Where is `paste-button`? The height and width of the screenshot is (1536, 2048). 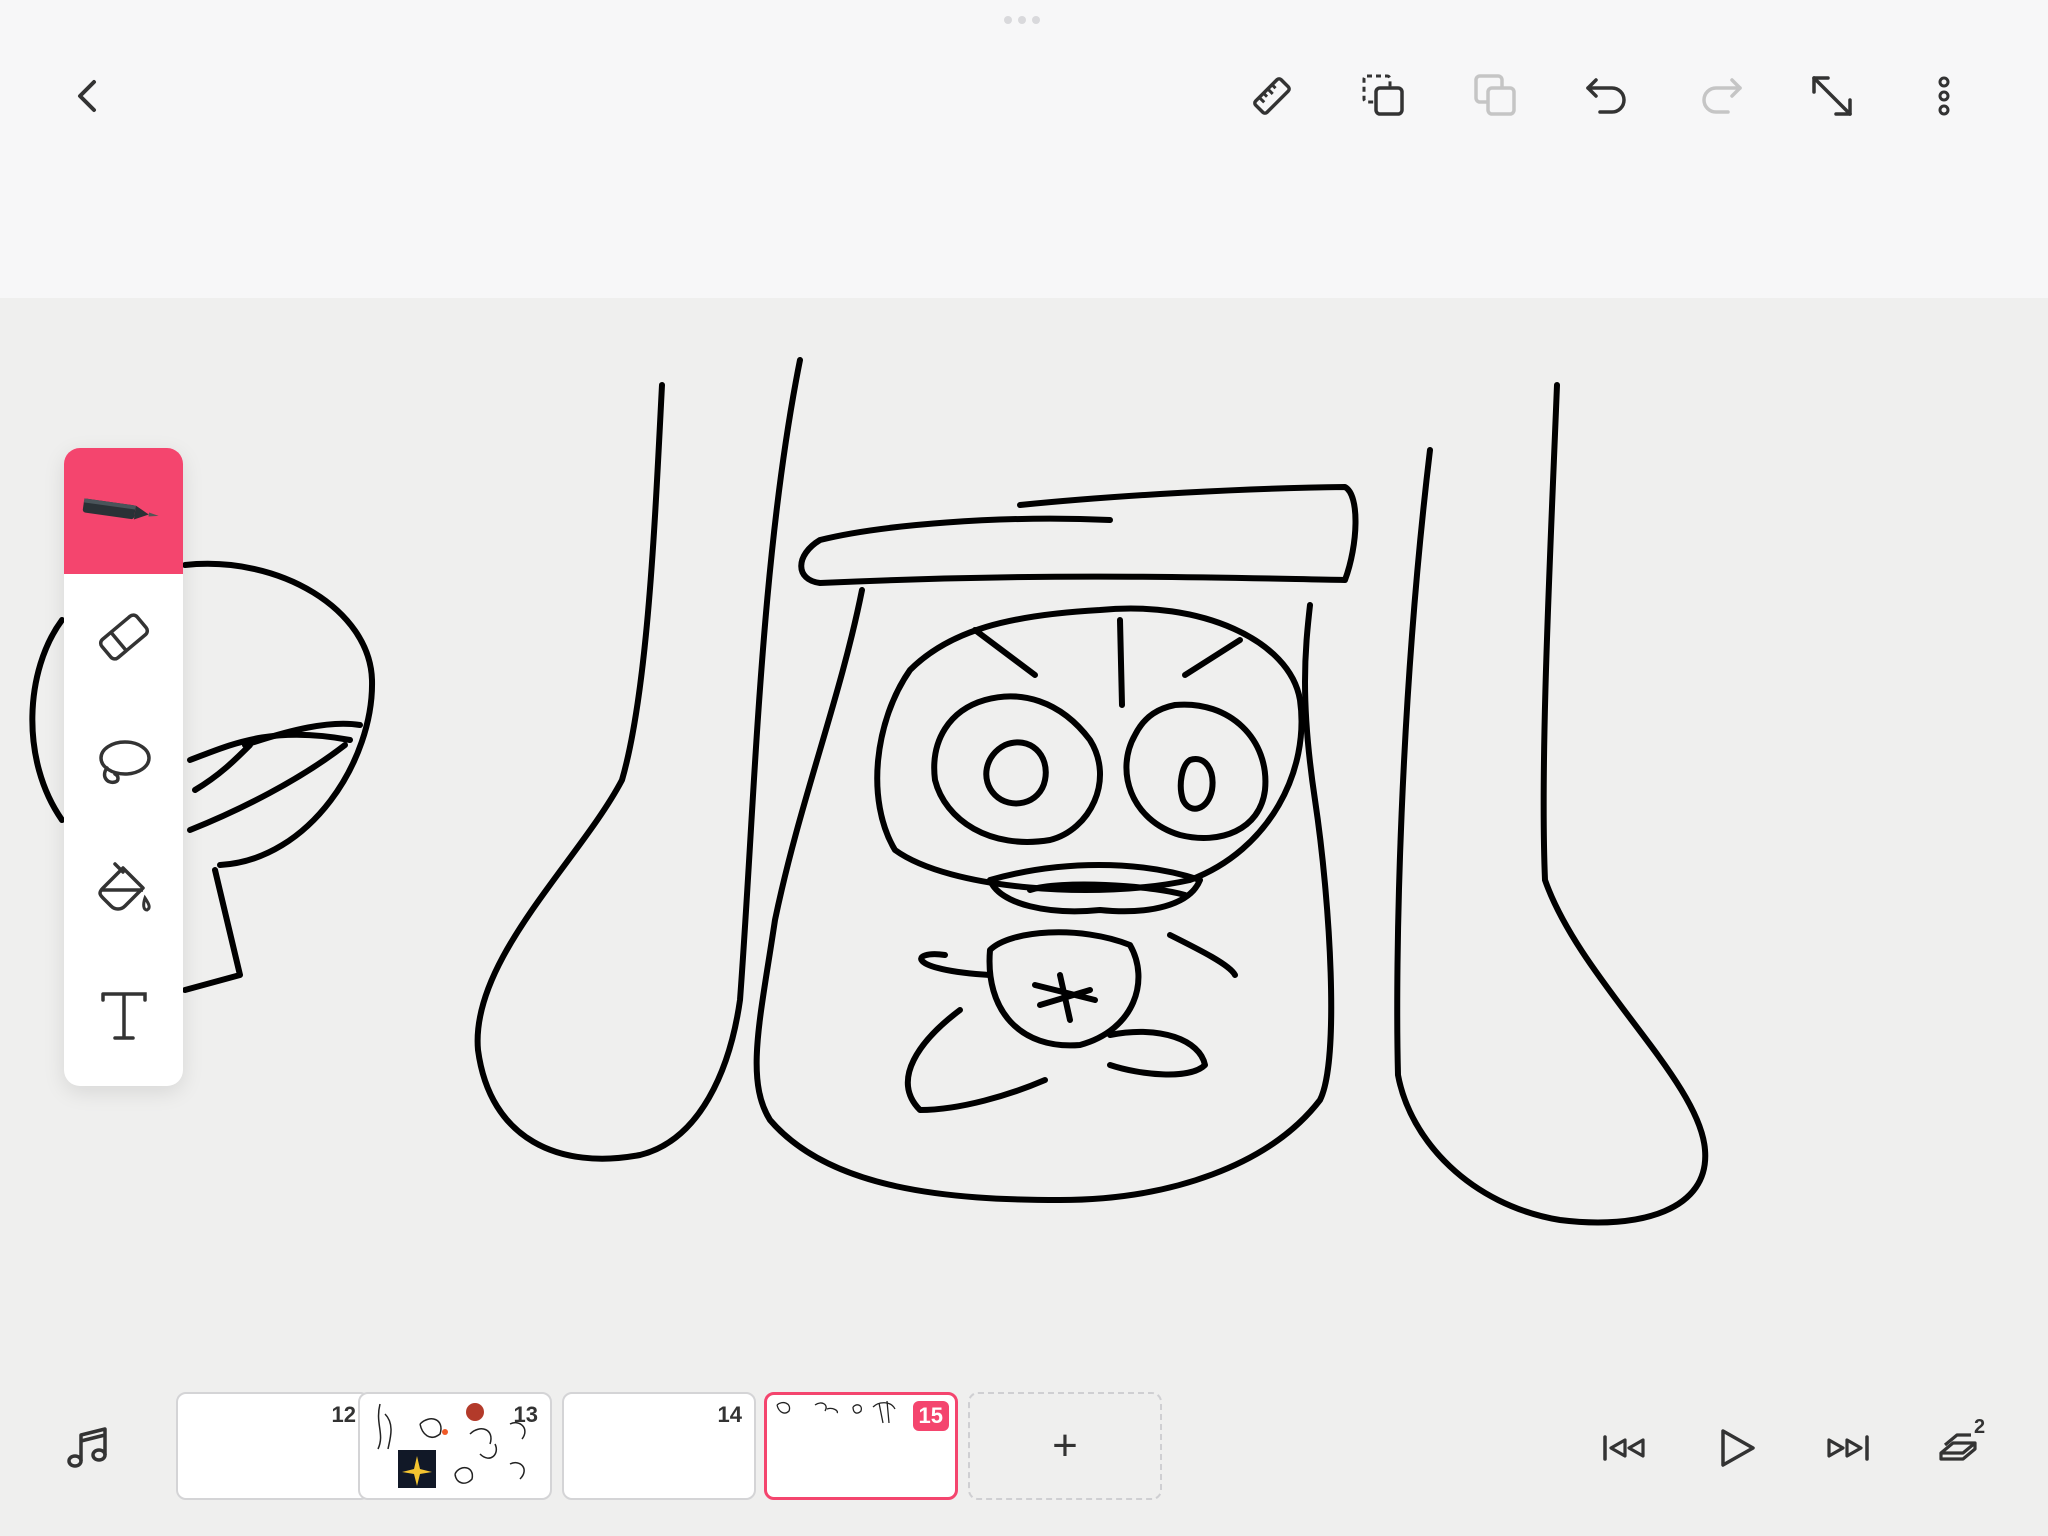
paste-button is located at coordinates (1496, 96).